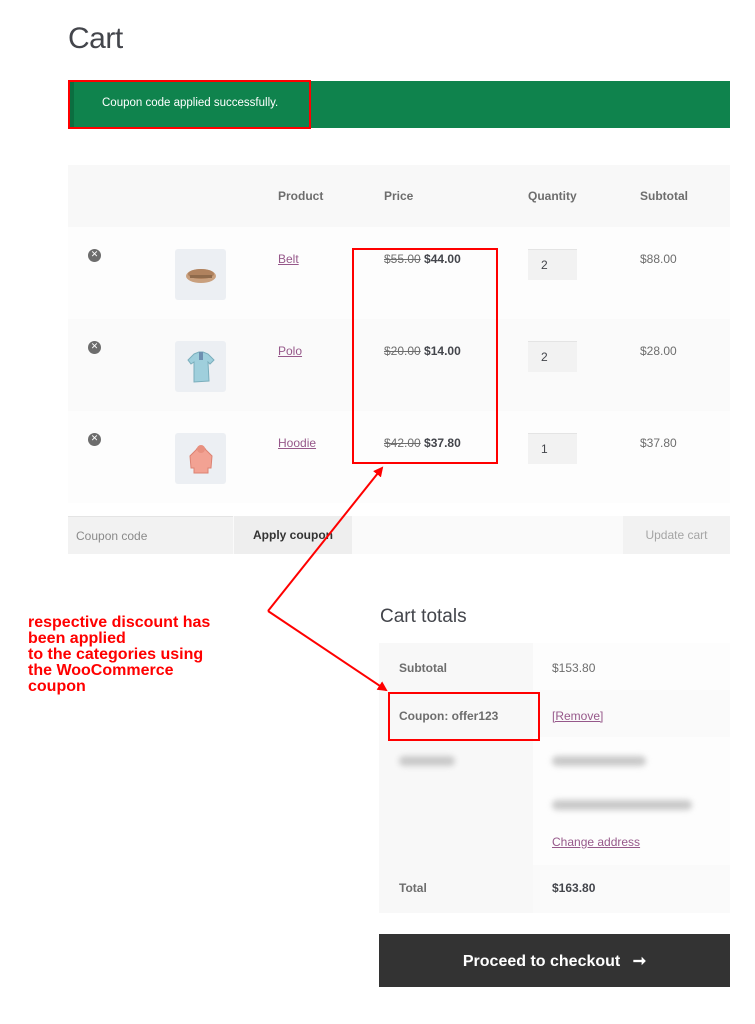 Image resolution: width=755 pixels, height=1024 pixels. I want to click on line-subtotal: $37.80, so click(658, 443).